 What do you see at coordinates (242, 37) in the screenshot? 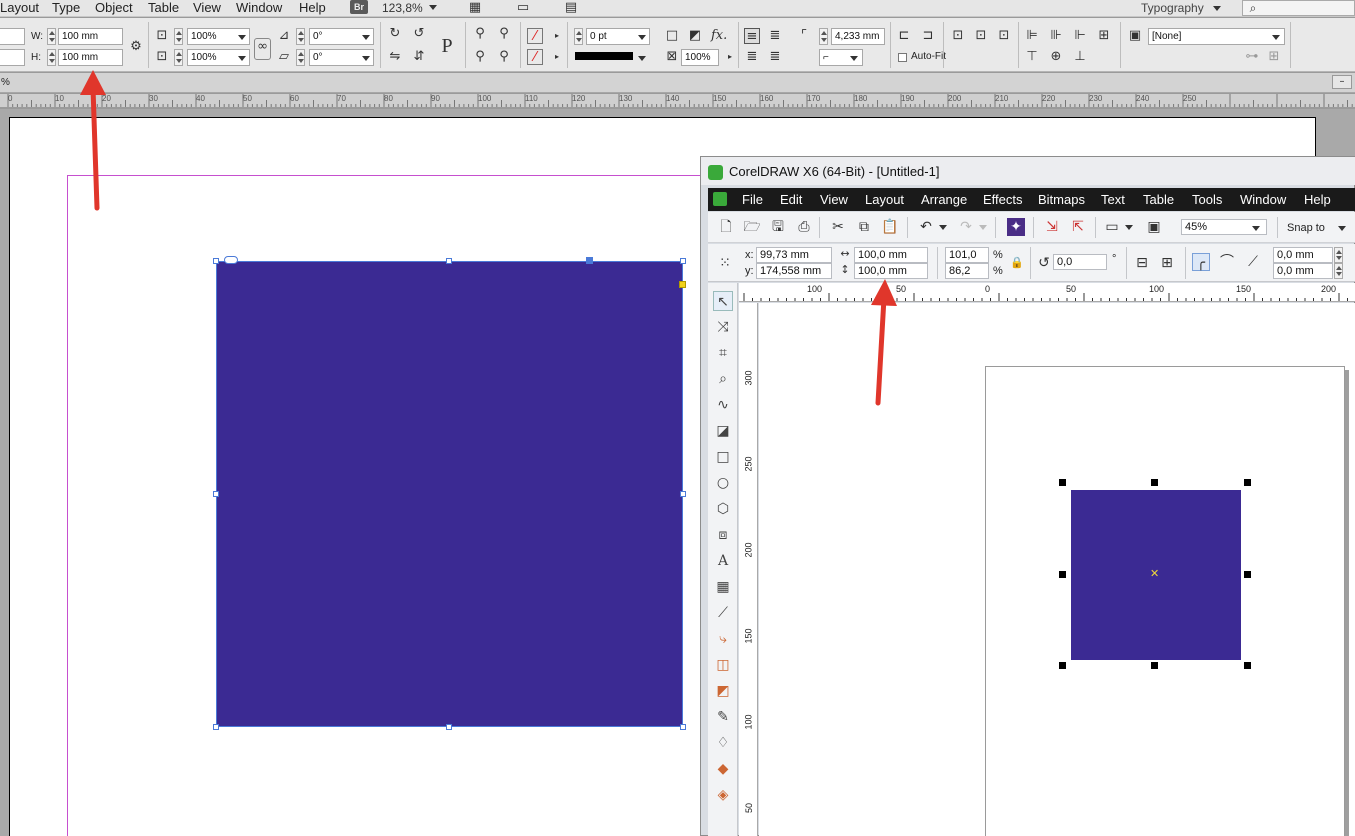
I see `scale-x-dropdown-icon` at bounding box center [242, 37].